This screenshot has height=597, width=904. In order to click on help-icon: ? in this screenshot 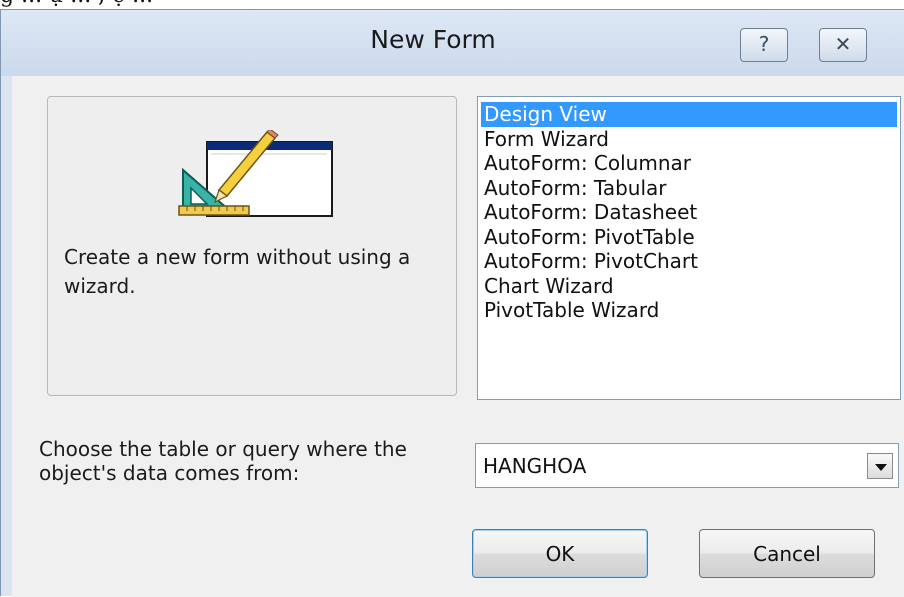, I will do `click(764, 44)`.